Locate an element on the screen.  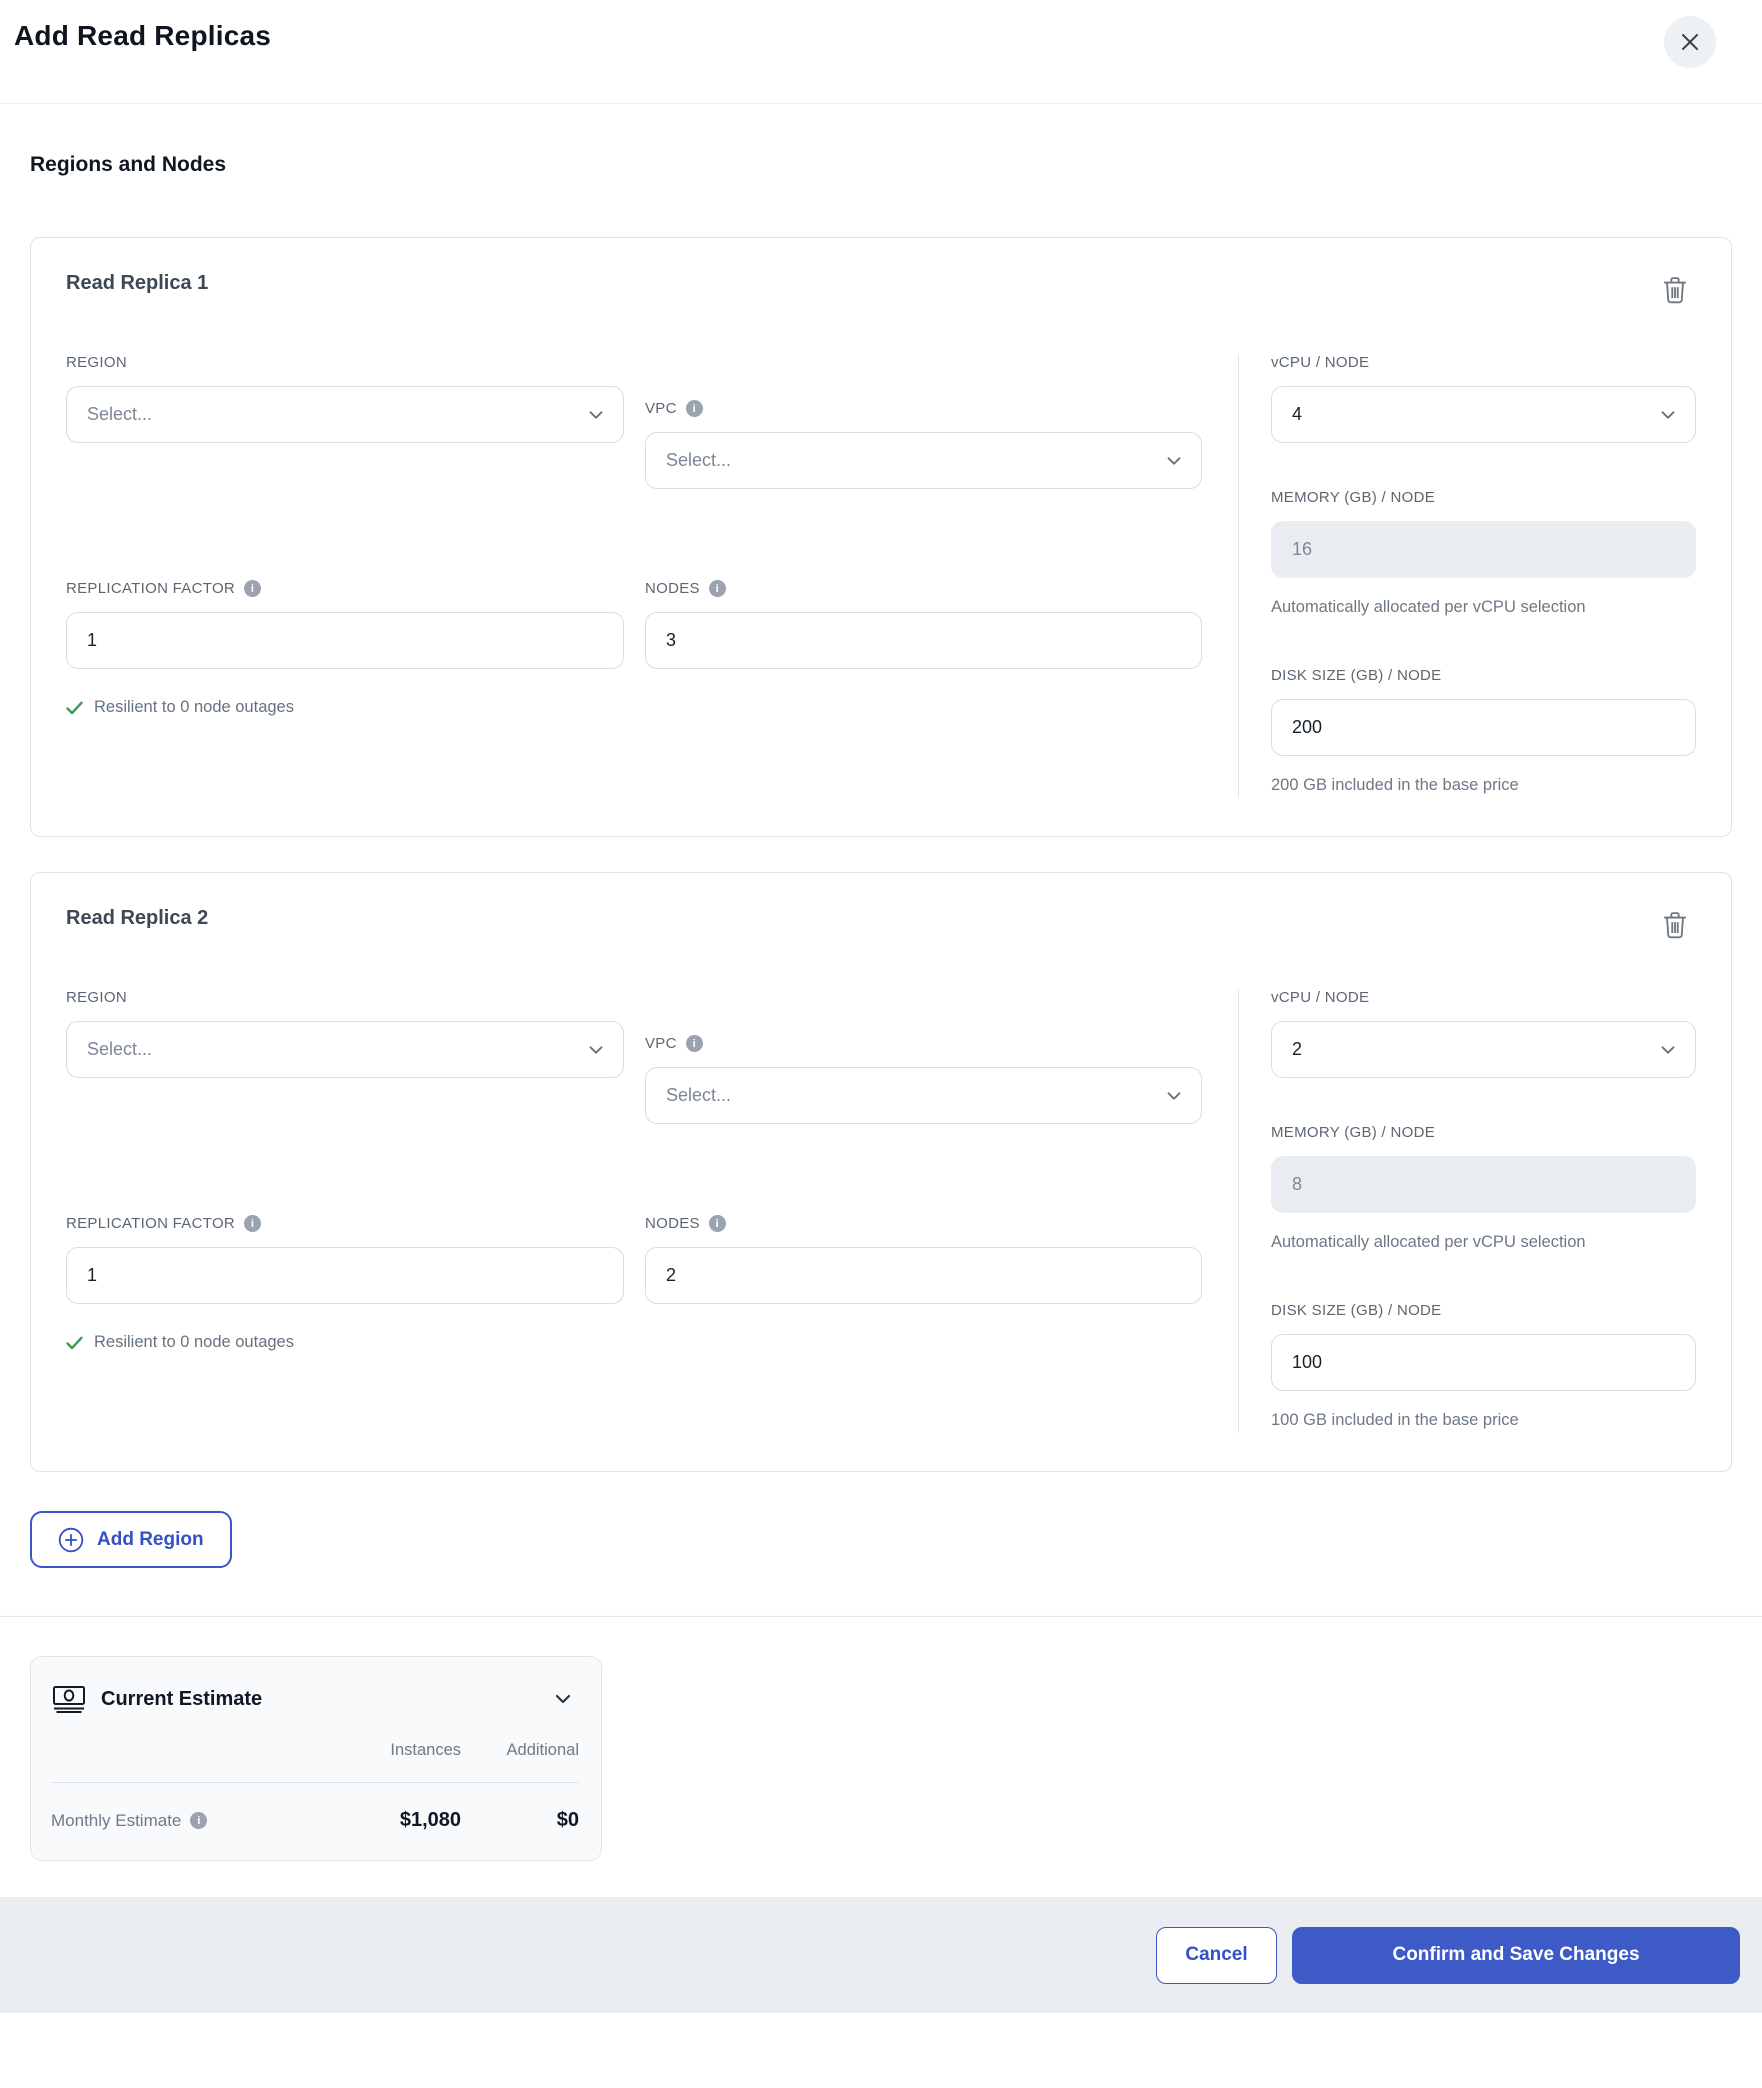
vcpu-select: 4 is located at coordinates (1483, 414).